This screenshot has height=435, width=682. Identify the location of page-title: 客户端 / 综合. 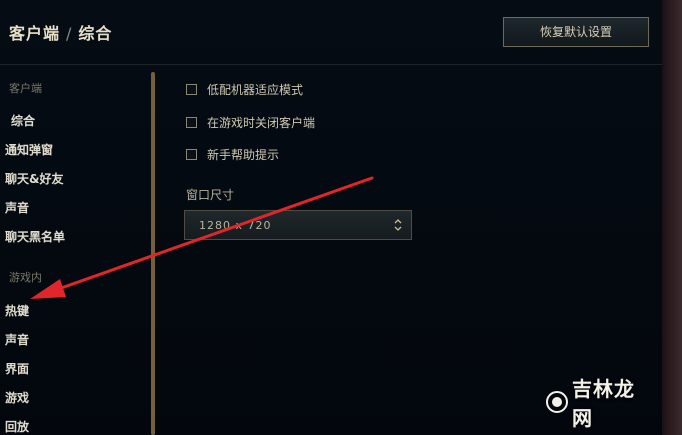
(60, 32).